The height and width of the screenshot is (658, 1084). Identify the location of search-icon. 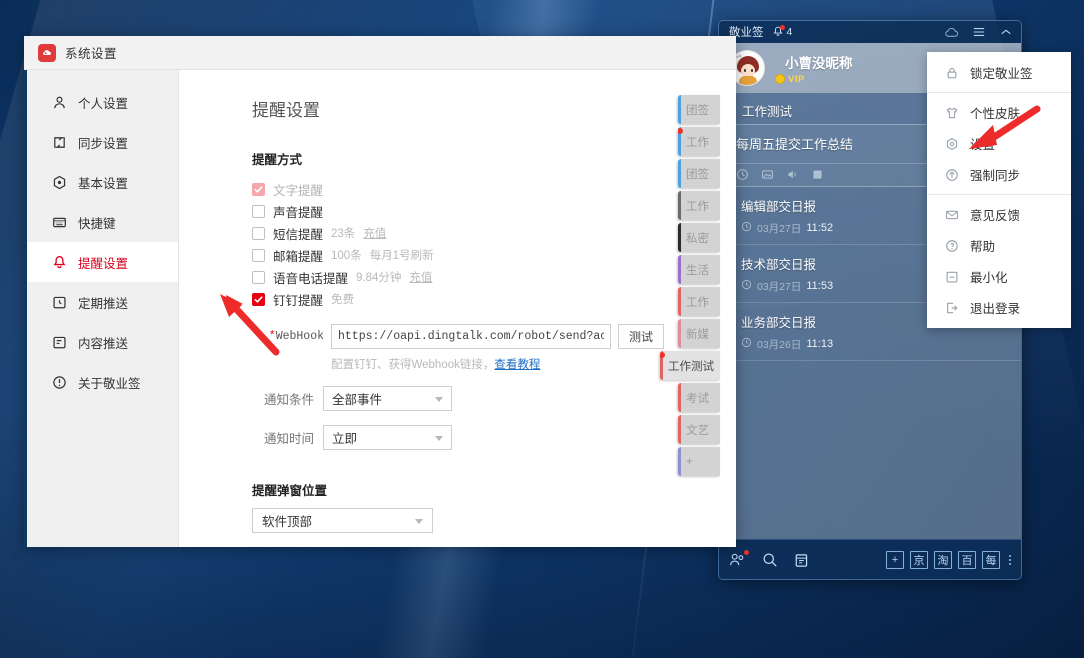
(770, 560).